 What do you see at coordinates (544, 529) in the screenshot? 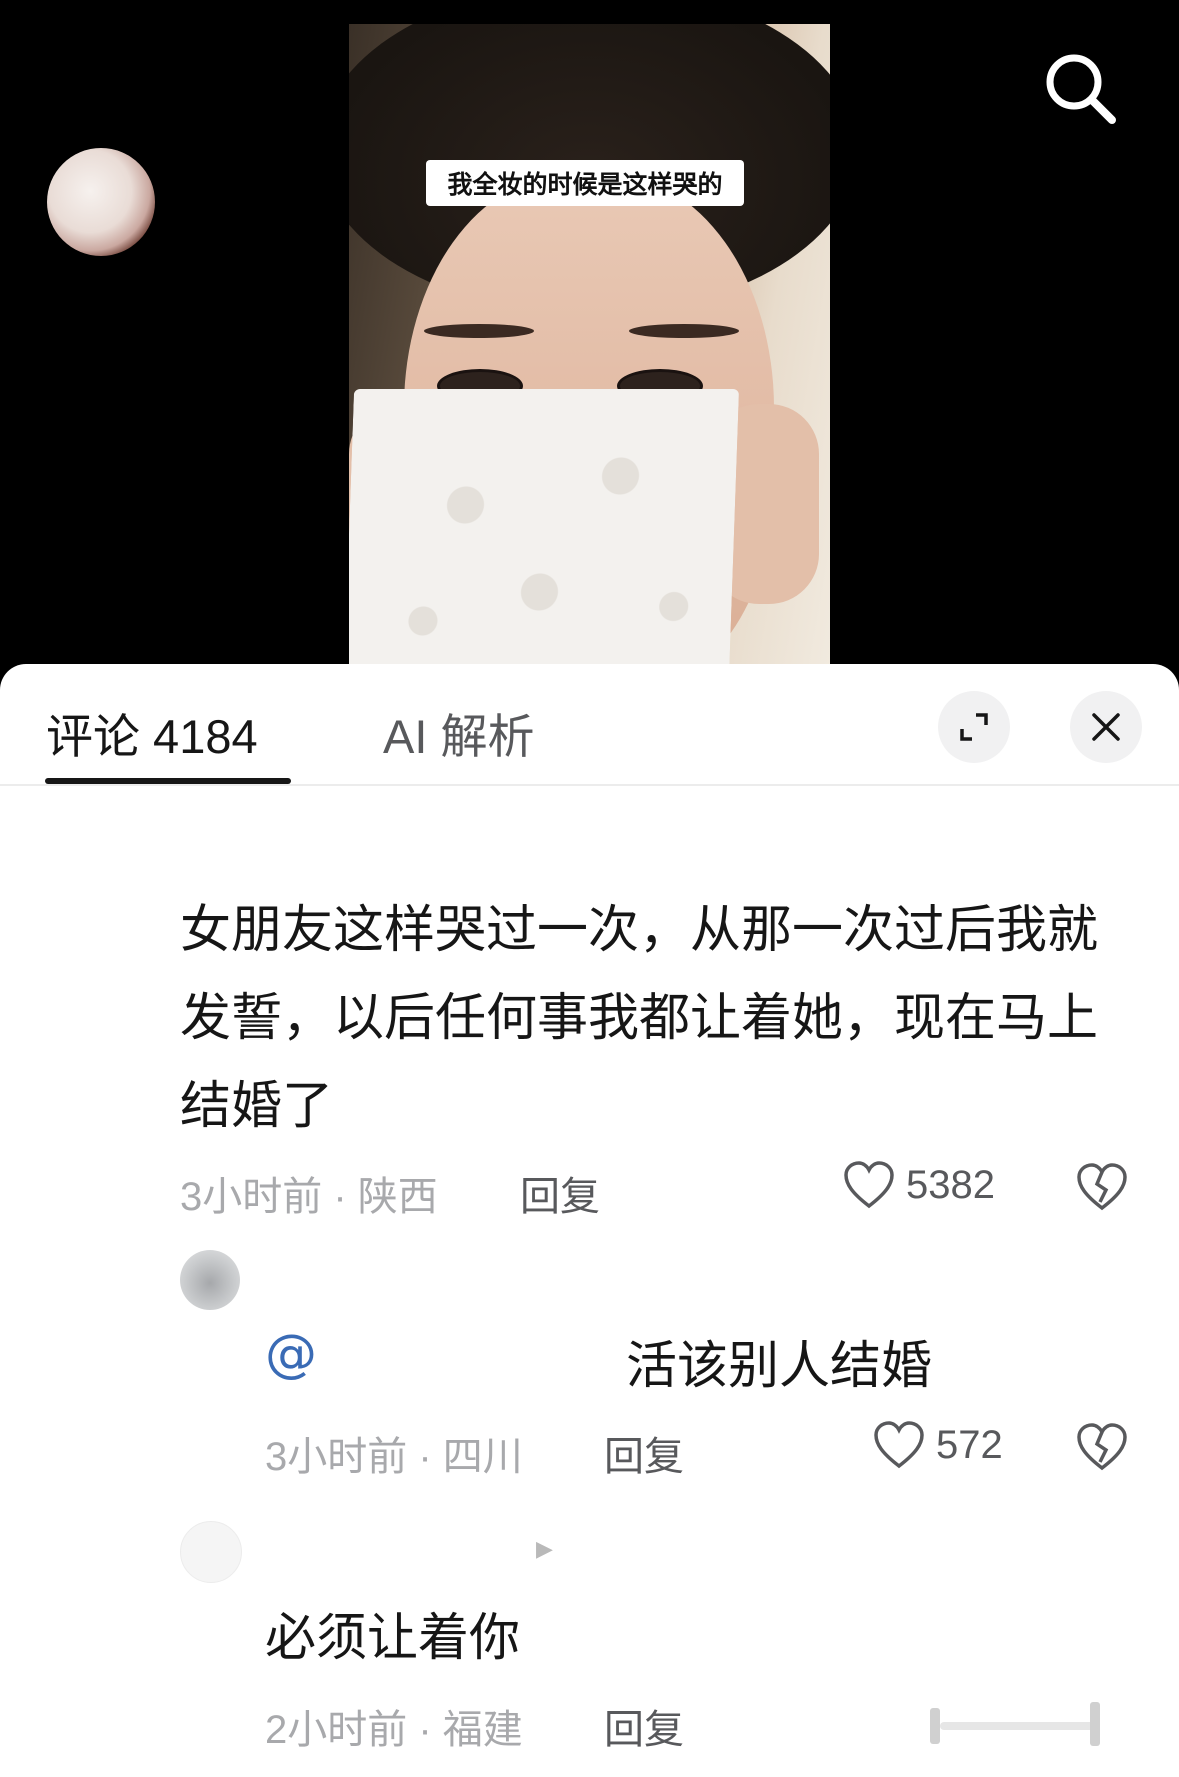
I see `video-tissue` at bounding box center [544, 529].